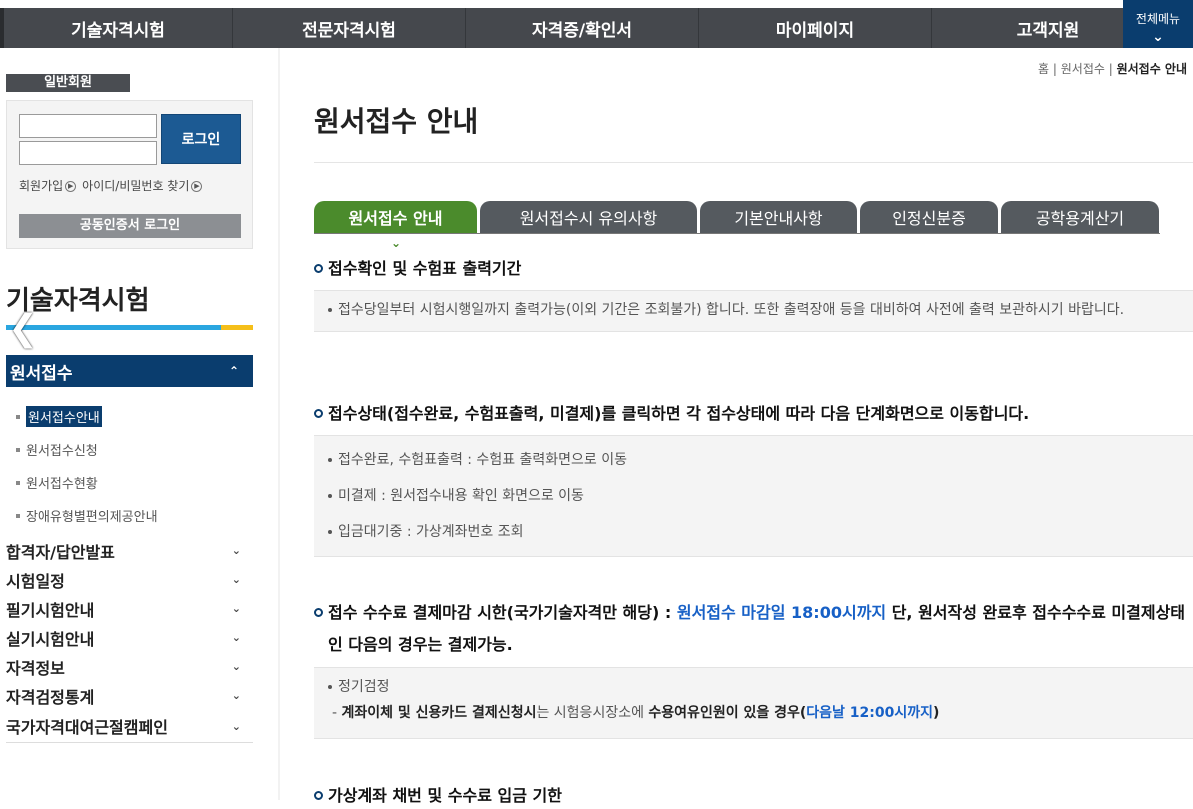 This screenshot has height=809, width=1193. Describe the element at coordinates (929, 217) in the screenshot. I see `tab-id-card: 인정신분증` at that location.